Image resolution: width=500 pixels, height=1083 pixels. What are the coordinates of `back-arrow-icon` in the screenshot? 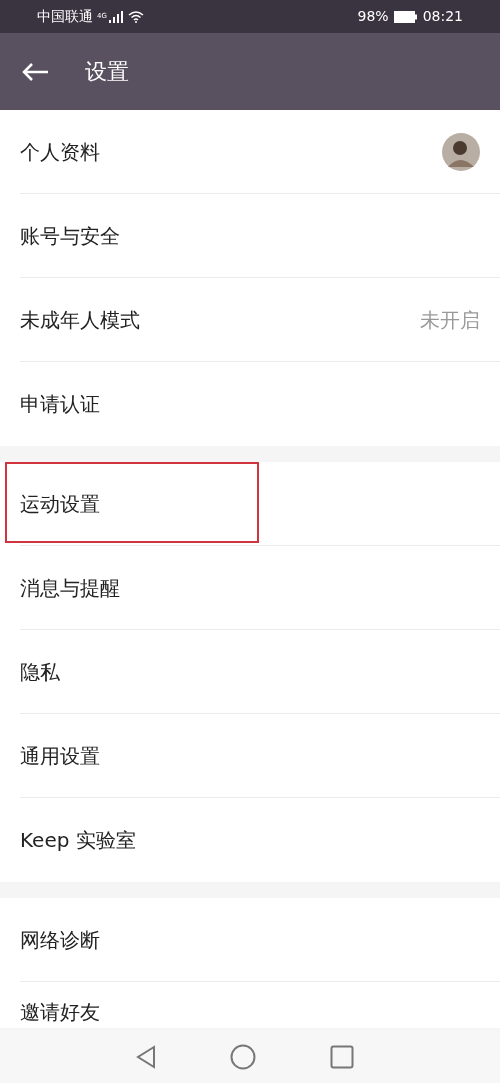 It's located at (35, 71).